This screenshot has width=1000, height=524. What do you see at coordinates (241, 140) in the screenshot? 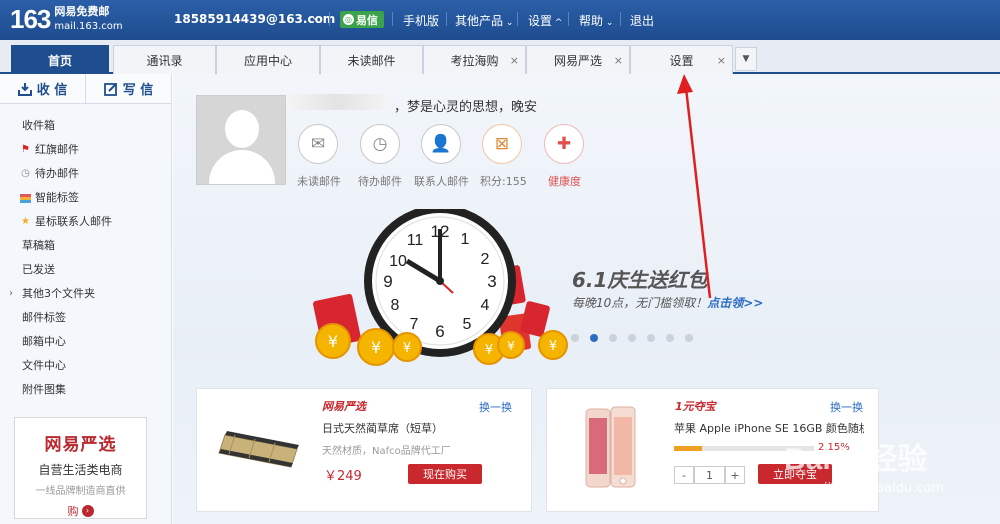
I see `avatar` at bounding box center [241, 140].